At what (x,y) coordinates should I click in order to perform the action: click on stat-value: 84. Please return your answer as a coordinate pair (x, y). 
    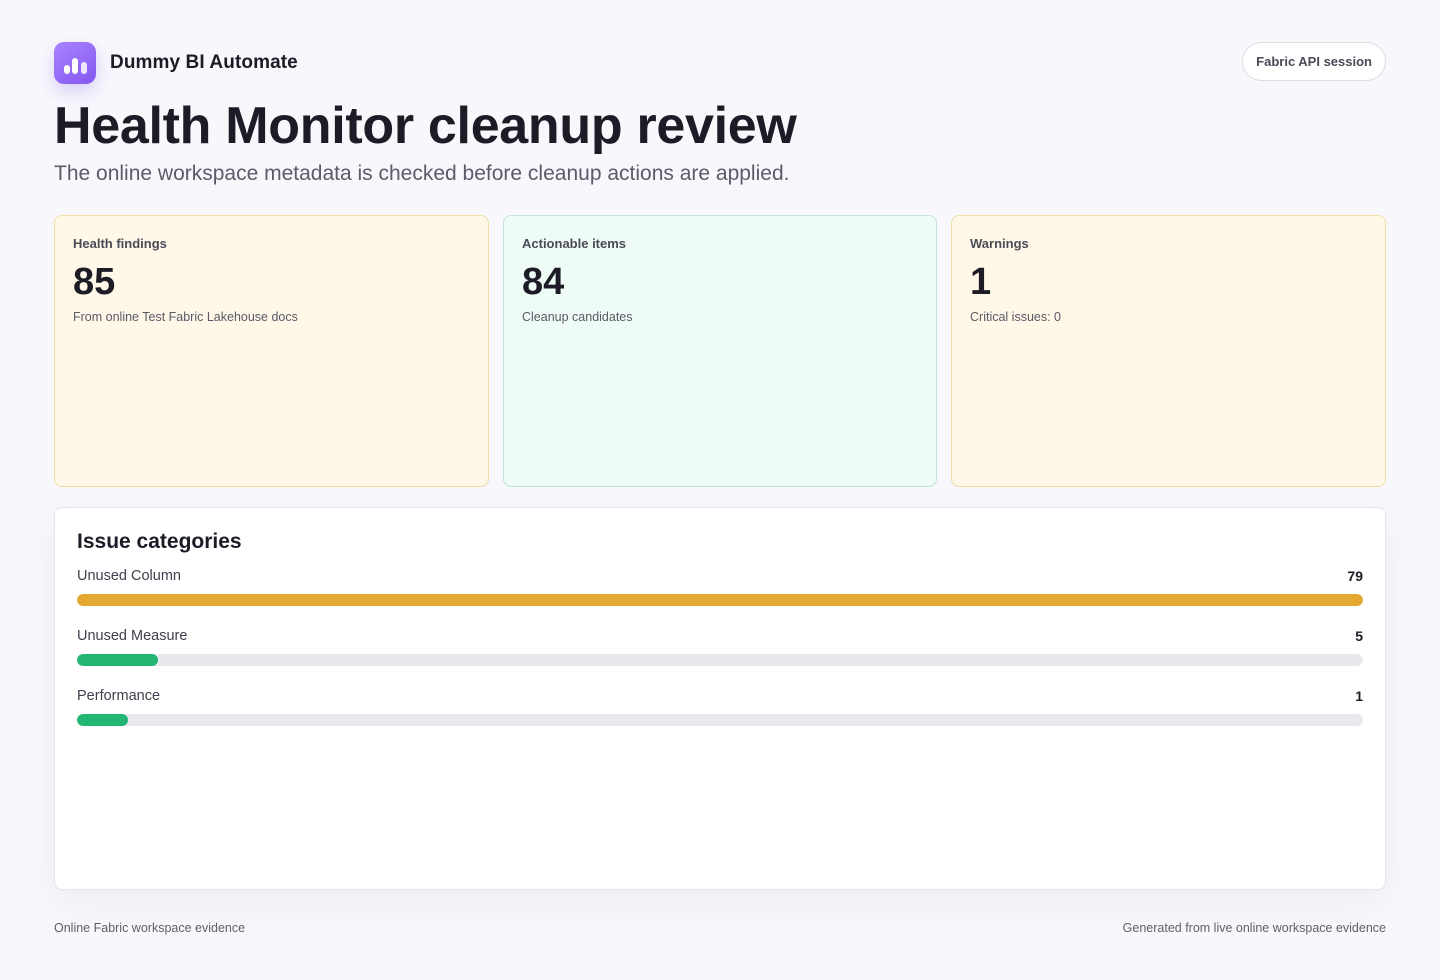
    Looking at the image, I should click on (543, 282).